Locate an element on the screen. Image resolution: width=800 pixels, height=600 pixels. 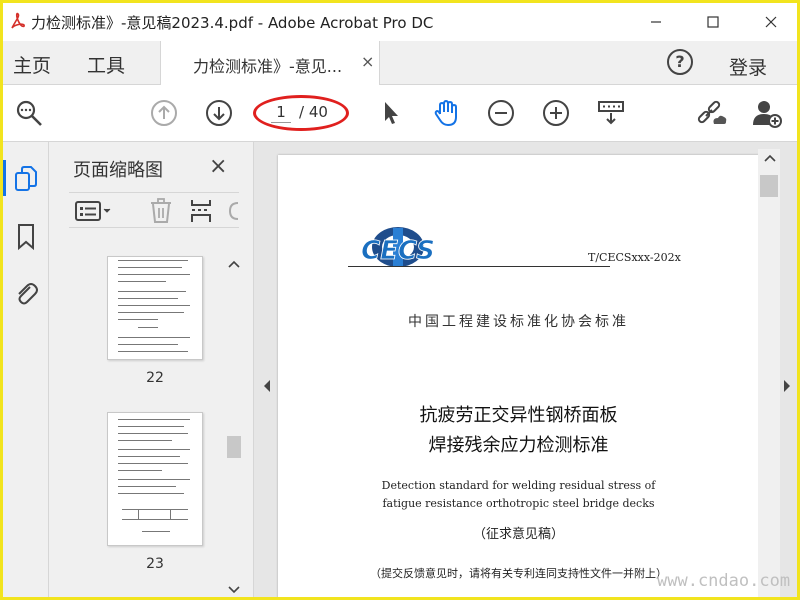
document-scrollbar is located at coordinates (769, 373).